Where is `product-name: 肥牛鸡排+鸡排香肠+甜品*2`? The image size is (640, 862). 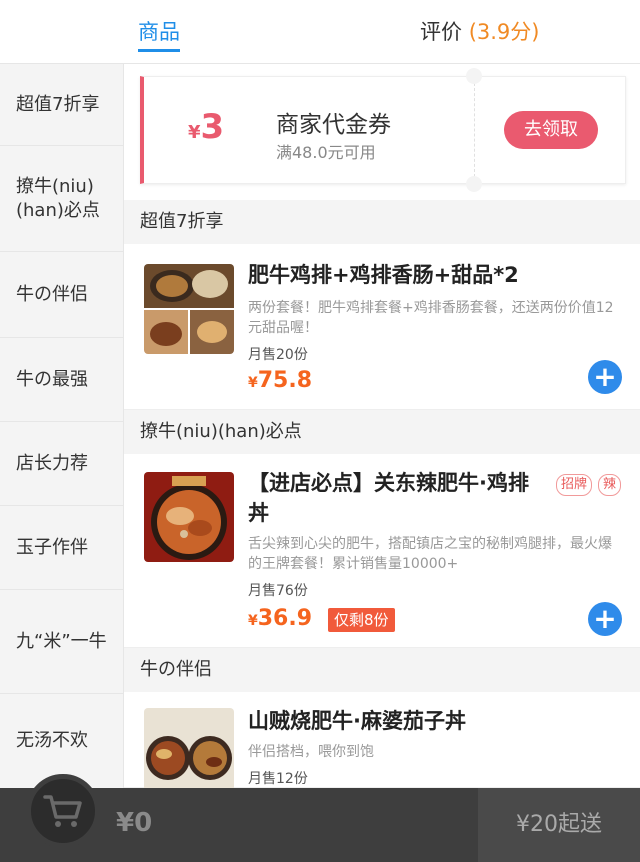
product-name: 肥牛鸡排+鸡排香肠+甜品*2 is located at coordinates (383, 275).